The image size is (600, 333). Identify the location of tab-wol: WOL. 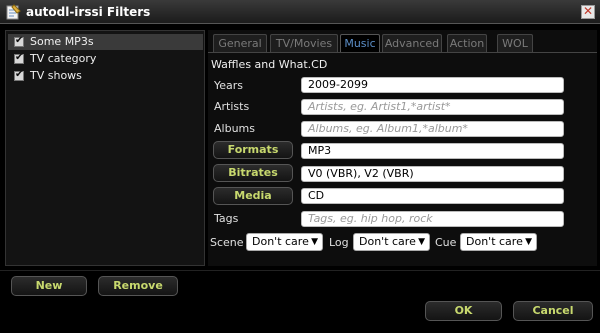
(515, 43).